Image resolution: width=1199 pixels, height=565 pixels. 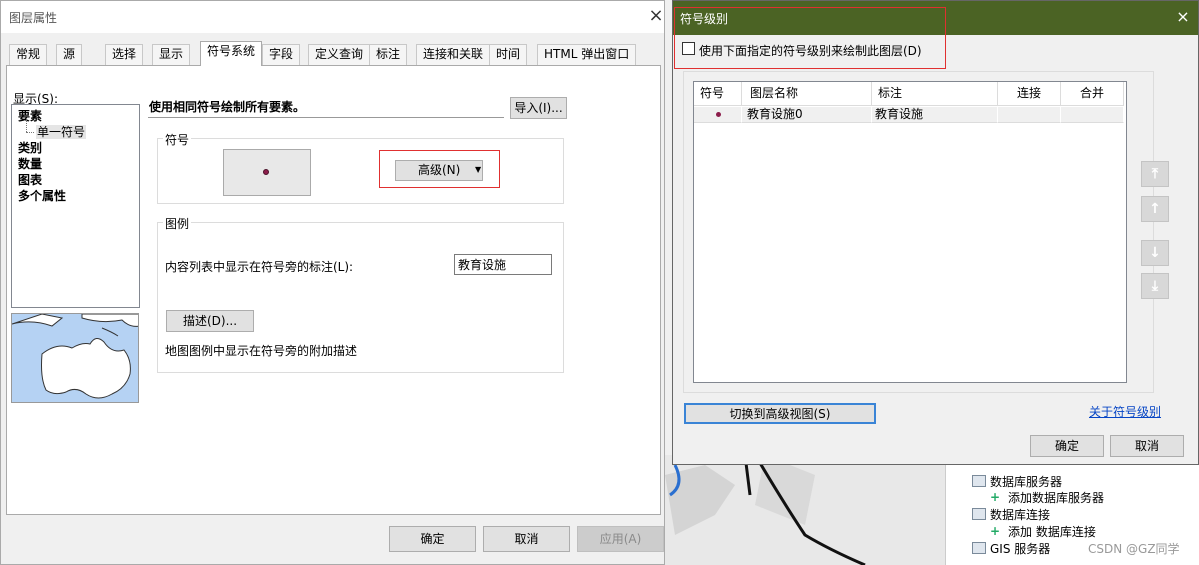 I want to click on legend-text-label: 内容列表中显示在符号旁的标注(L):, so click(x=259, y=267).